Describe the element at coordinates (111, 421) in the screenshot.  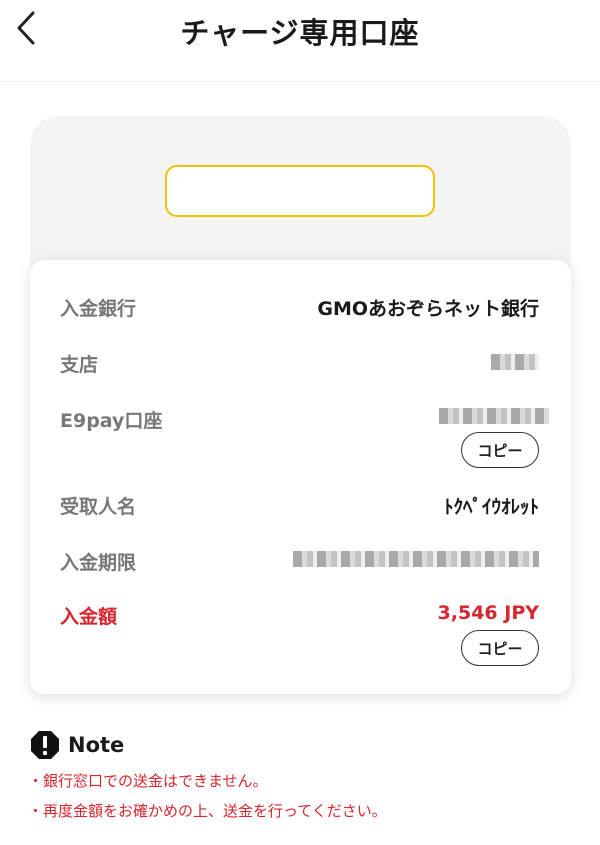
I see `account-number-label: E9pay口座` at that location.